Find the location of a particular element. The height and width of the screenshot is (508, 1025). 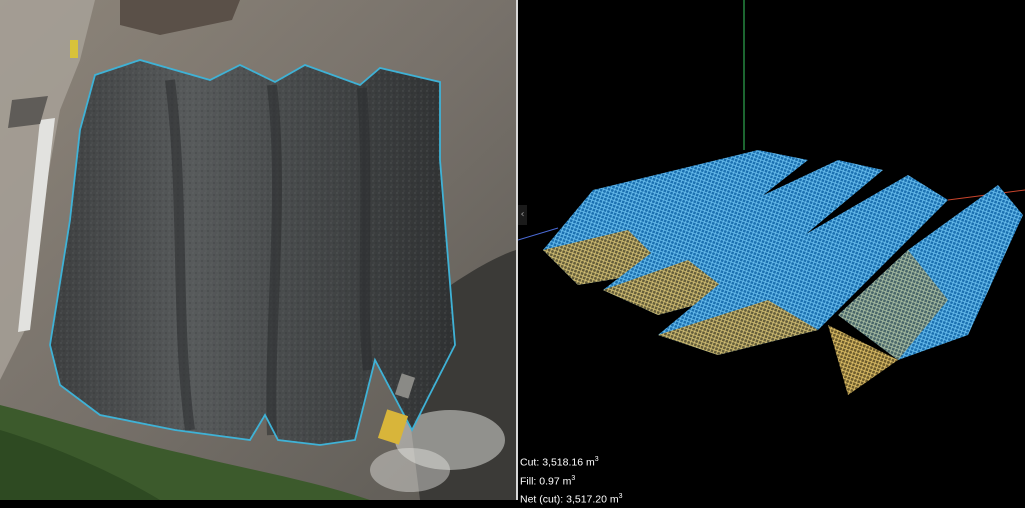

z-axis-line is located at coordinates (538, 234).